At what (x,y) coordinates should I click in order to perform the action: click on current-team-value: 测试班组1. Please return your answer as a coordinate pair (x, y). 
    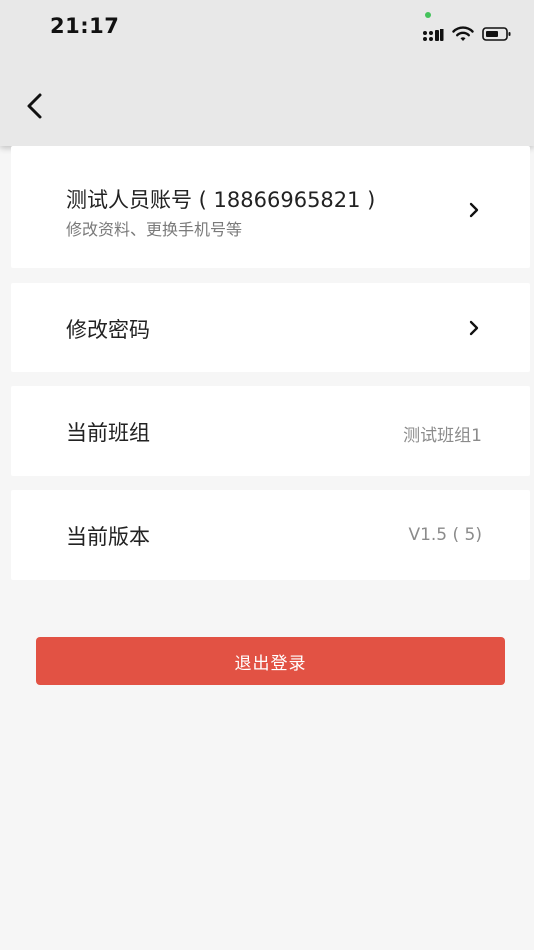
    Looking at the image, I should click on (442, 436).